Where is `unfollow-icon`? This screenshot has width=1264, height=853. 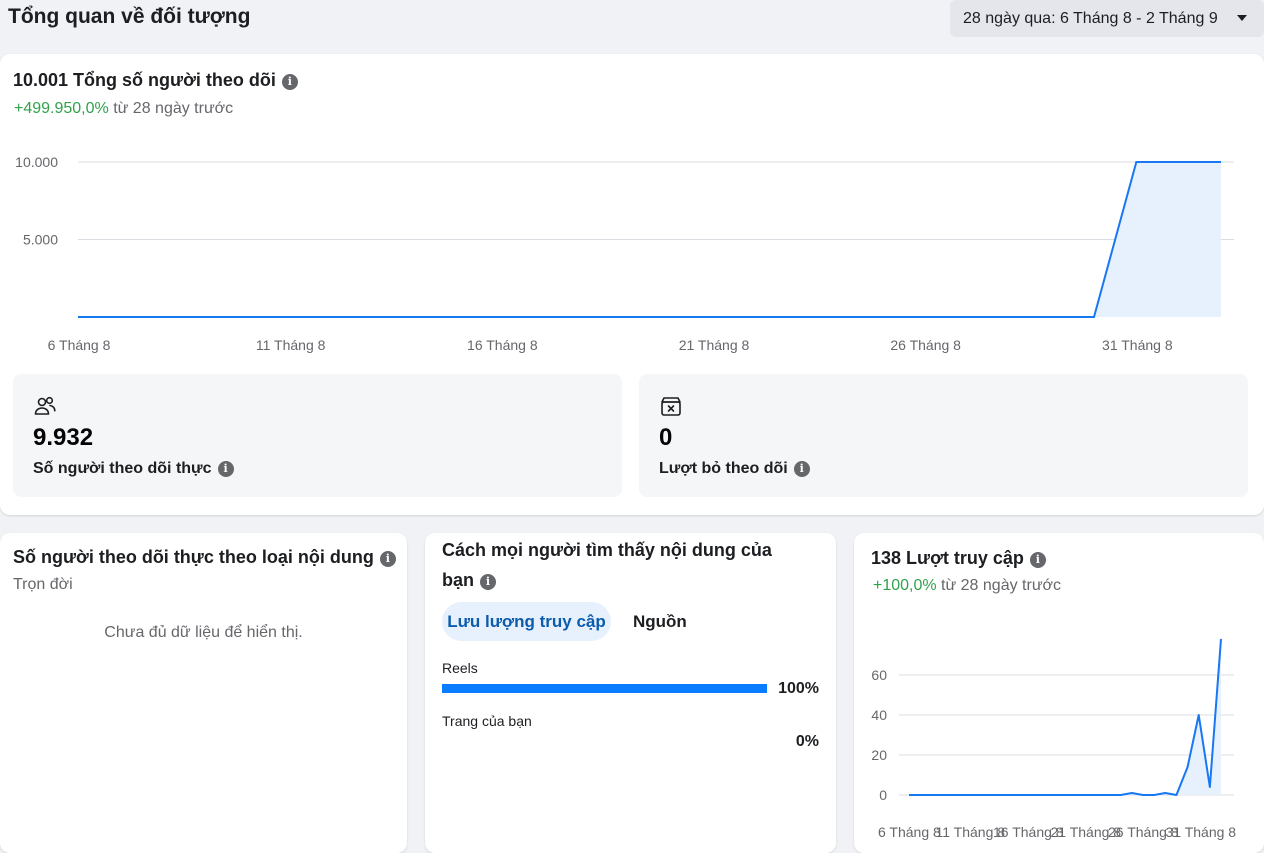
unfollow-icon is located at coordinates (671, 406).